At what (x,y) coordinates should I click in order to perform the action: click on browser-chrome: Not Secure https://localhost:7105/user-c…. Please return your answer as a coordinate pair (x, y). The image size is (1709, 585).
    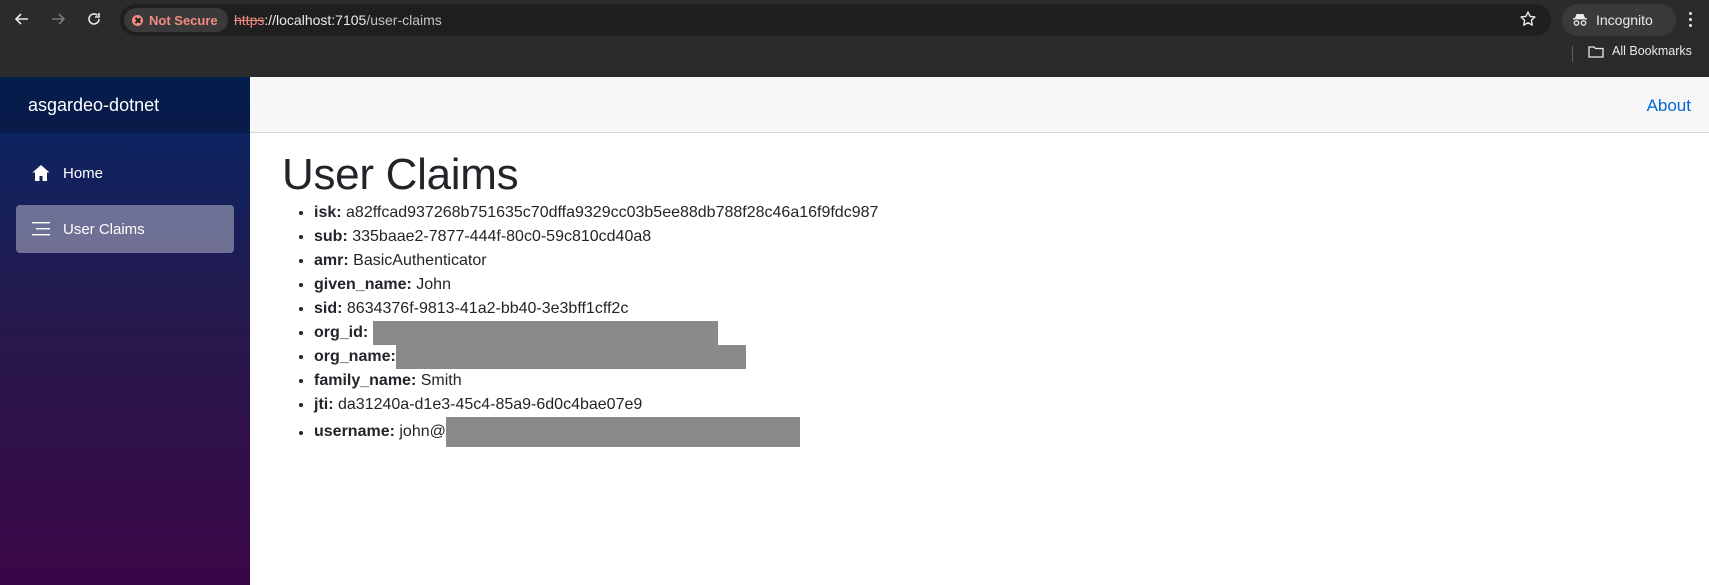
    Looking at the image, I should click on (854, 38).